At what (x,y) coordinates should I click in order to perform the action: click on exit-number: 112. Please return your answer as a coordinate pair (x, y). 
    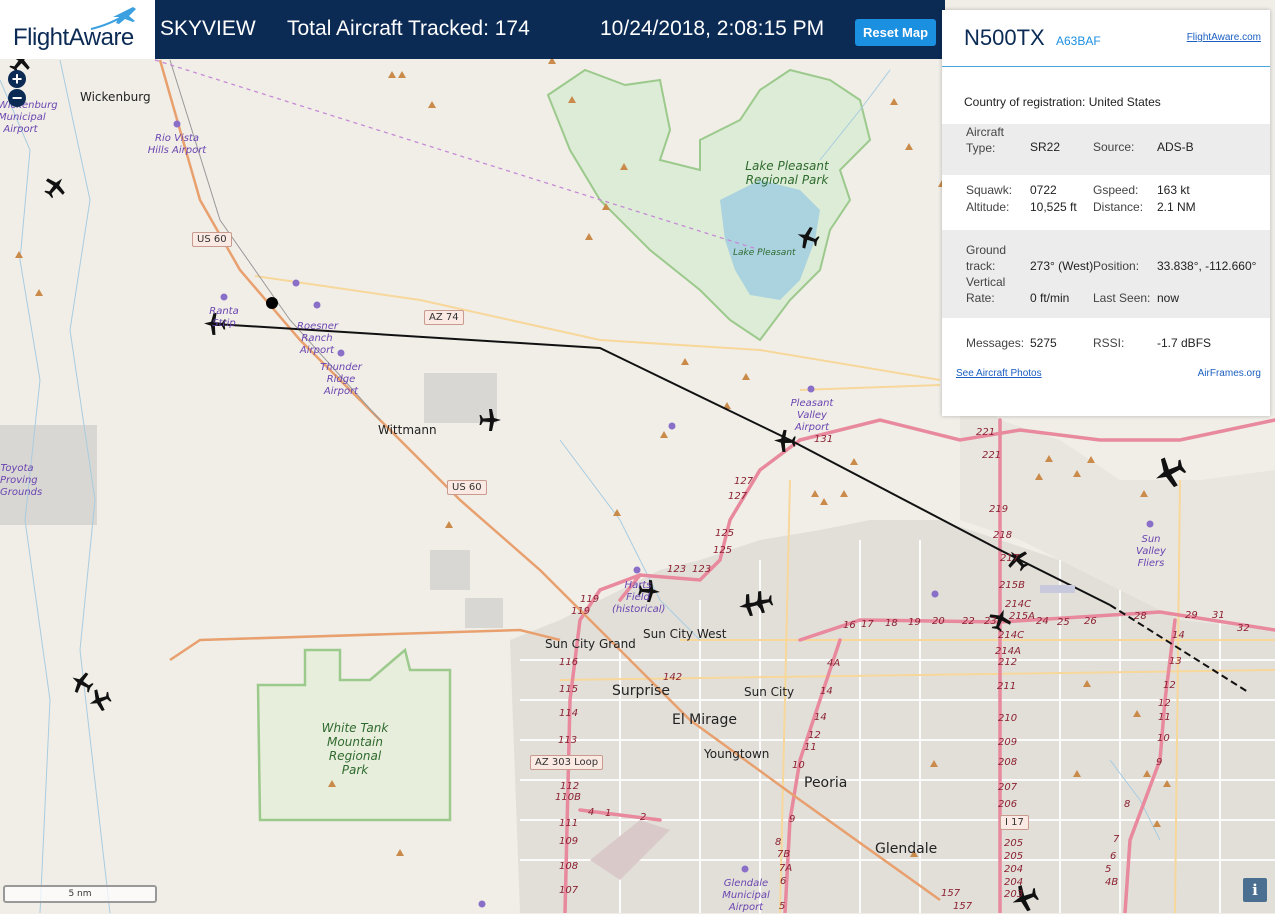
    Looking at the image, I should click on (570, 786).